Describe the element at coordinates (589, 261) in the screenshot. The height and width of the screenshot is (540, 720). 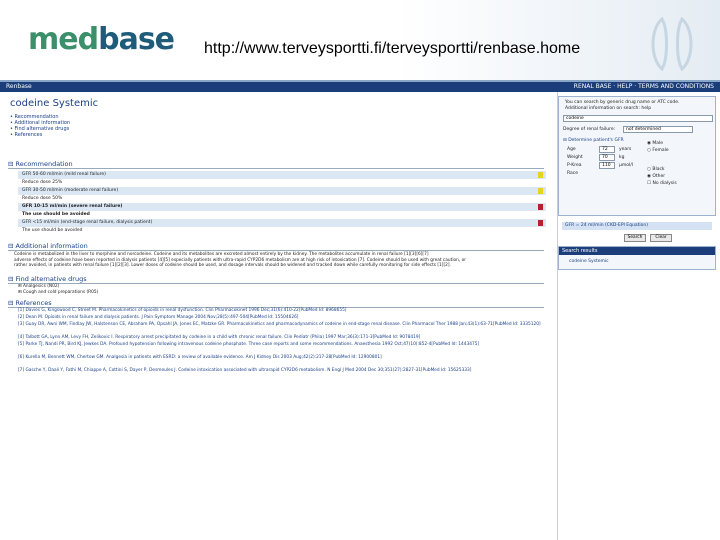
I see `search-result-item: codeine Systemic` at that location.